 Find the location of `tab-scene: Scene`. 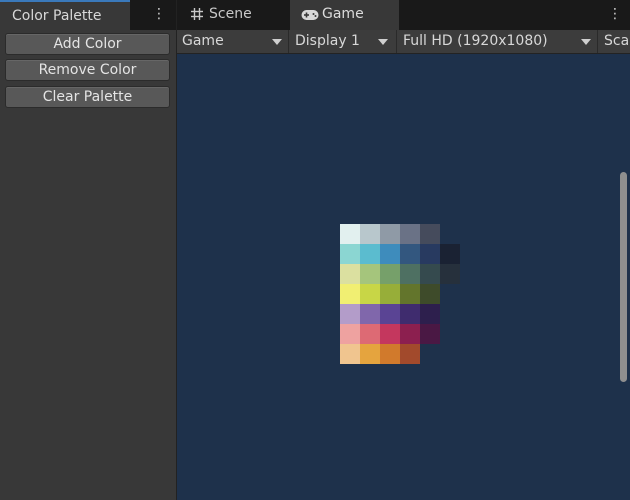

tab-scene: Scene is located at coordinates (233, 15).